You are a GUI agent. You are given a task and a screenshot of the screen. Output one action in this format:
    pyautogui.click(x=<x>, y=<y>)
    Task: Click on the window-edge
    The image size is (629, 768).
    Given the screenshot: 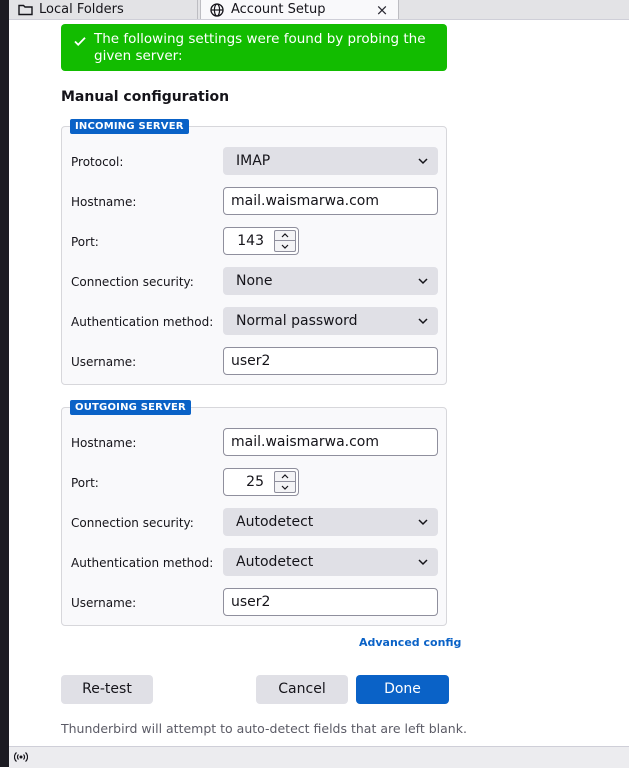 What is the action you would take?
    pyautogui.click(x=4, y=383)
    